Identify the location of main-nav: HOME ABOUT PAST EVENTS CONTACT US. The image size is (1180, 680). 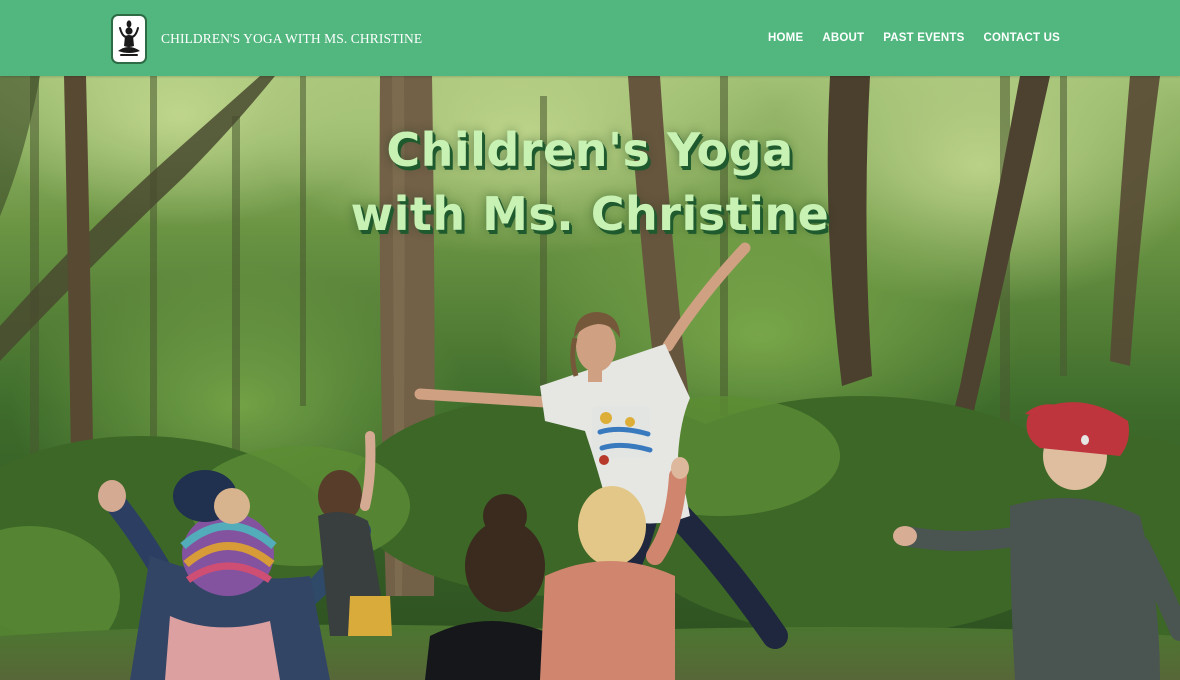
(914, 38).